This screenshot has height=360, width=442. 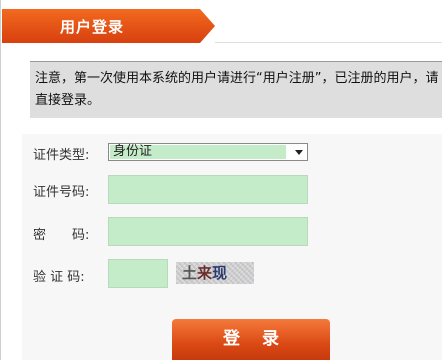 What do you see at coordinates (208, 152) in the screenshot?
I see `id-type-select: 身份证` at bounding box center [208, 152].